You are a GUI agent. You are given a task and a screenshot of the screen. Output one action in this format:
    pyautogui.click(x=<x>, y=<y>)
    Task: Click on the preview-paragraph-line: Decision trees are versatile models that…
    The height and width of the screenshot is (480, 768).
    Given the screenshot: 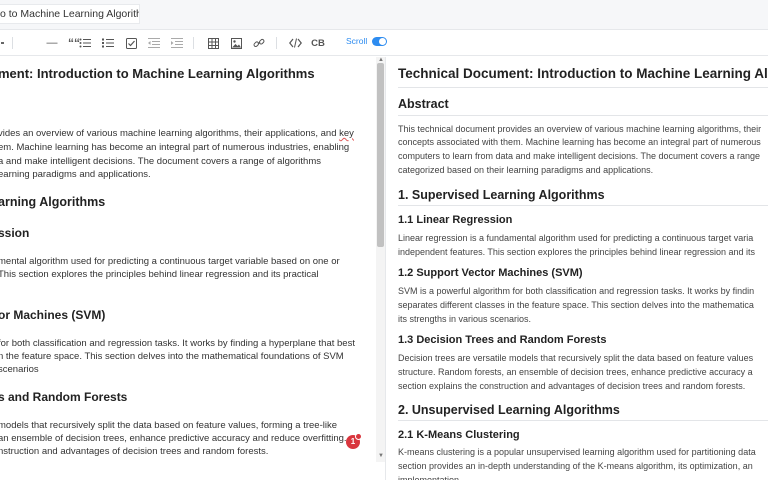 What is the action you would take?
    pyautogui.click(x=576, y=358)
    